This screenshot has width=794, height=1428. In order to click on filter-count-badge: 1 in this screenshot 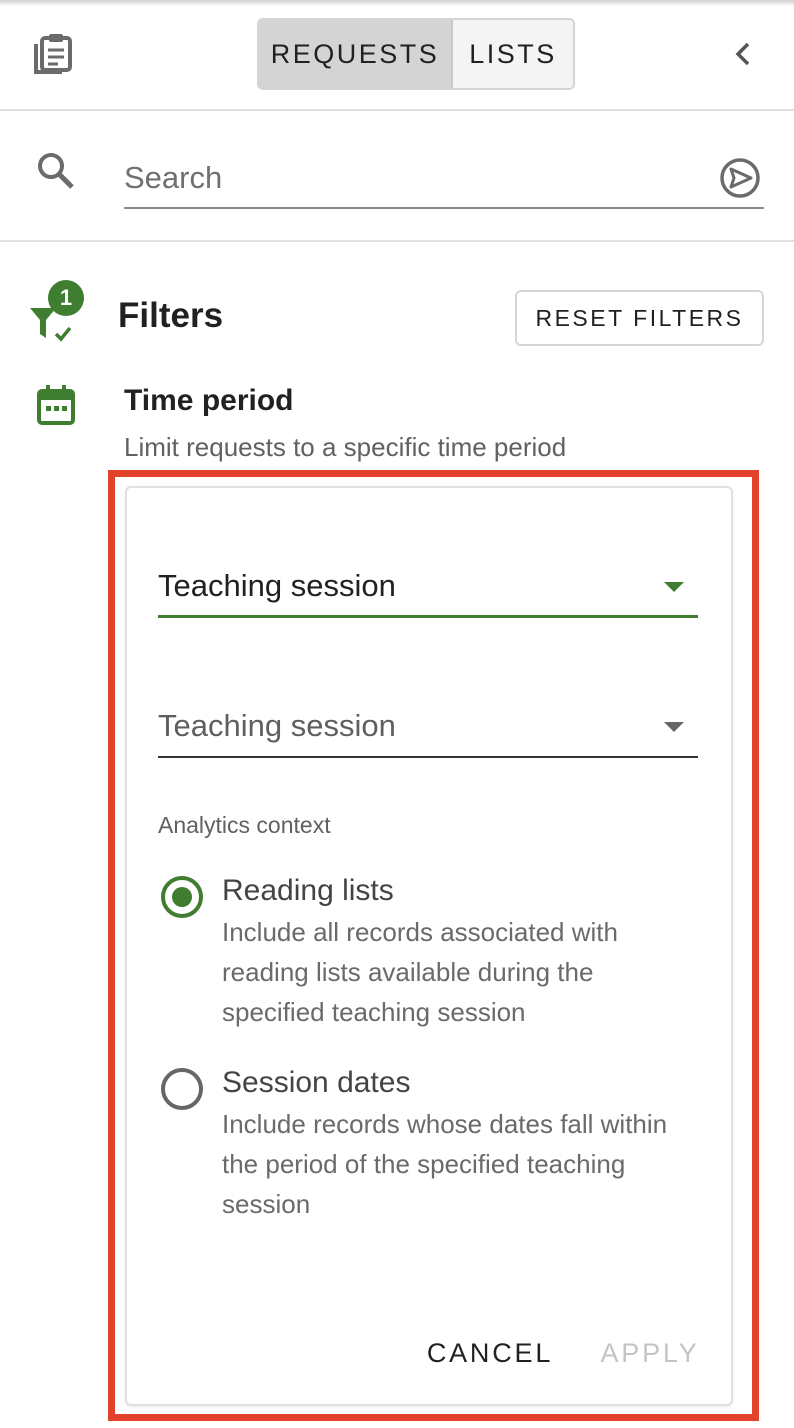, I will do `click(66, 298)`.